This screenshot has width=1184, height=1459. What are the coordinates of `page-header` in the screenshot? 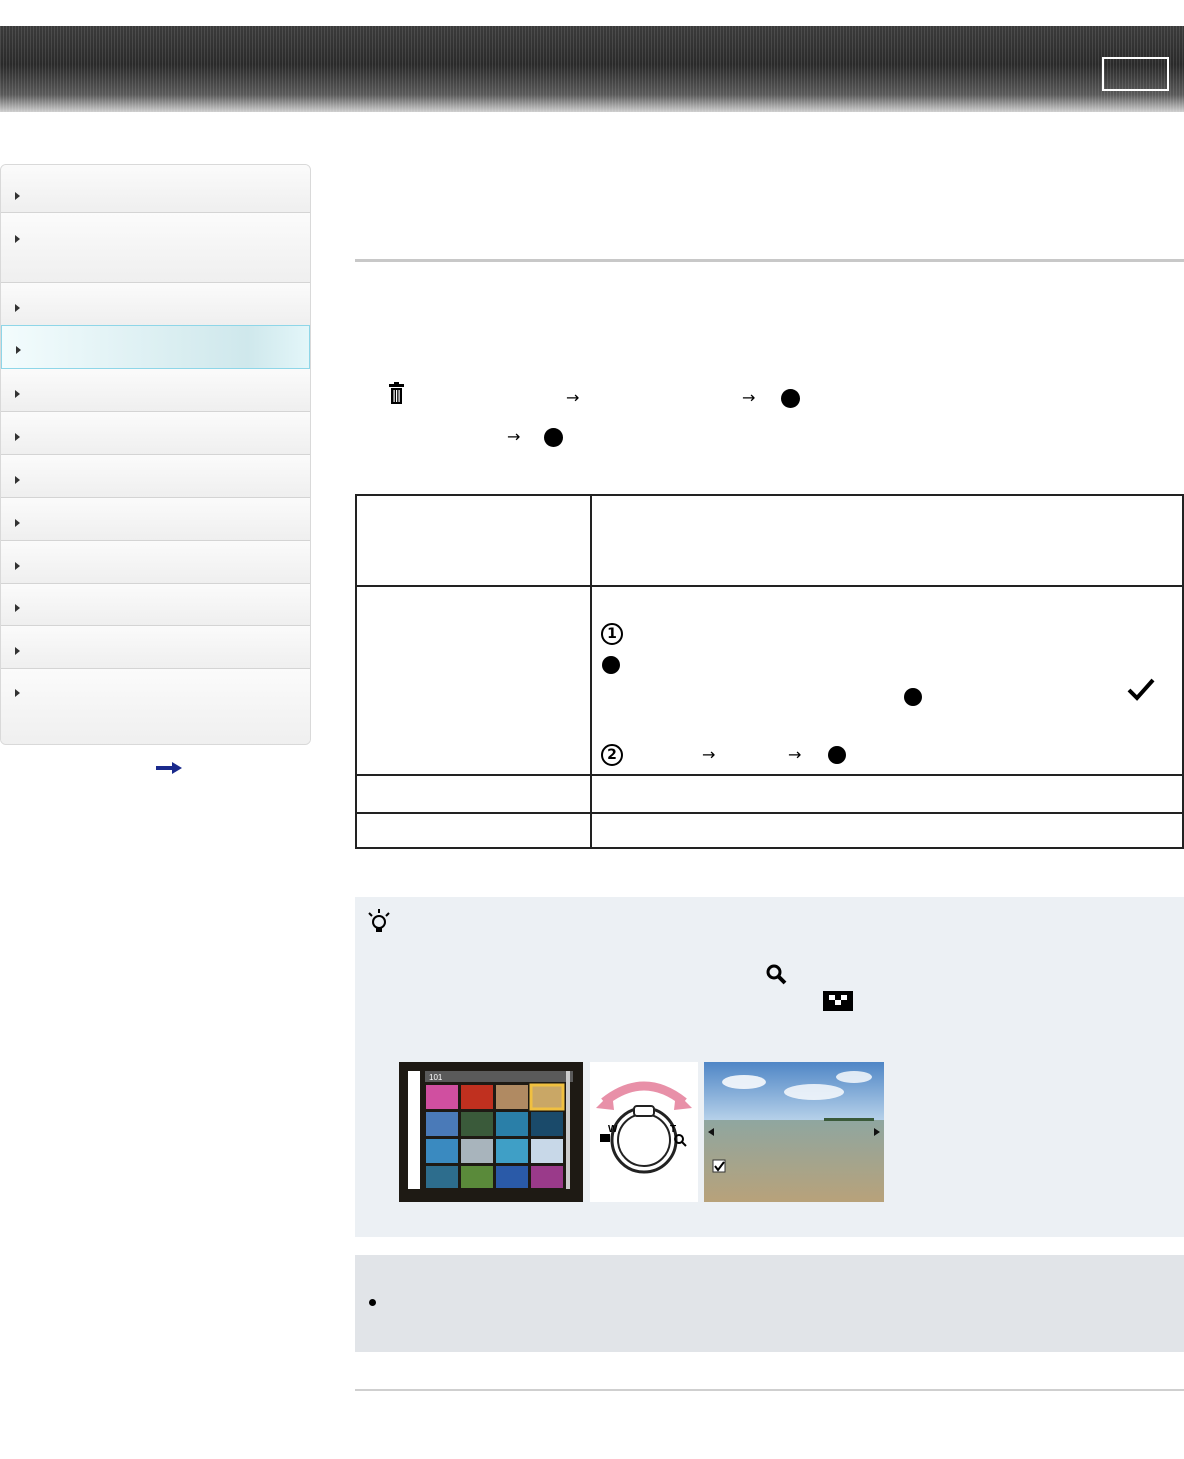 It's located at (592, 69).